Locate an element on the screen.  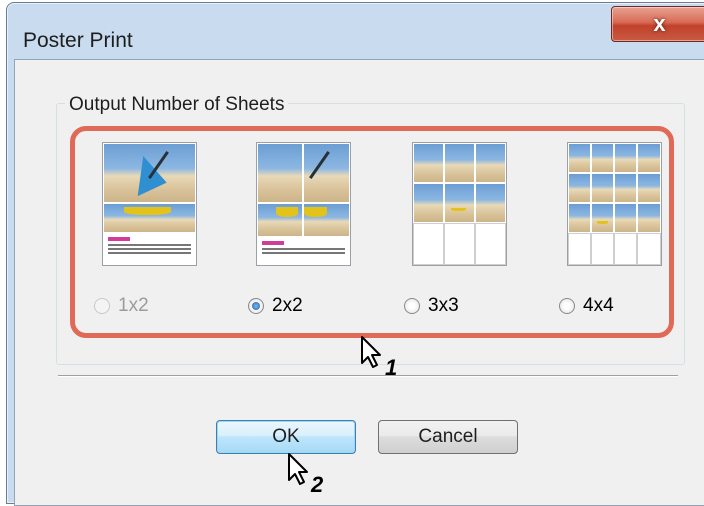
option-3x3: 3x3 is located at coordinates (460, 232).